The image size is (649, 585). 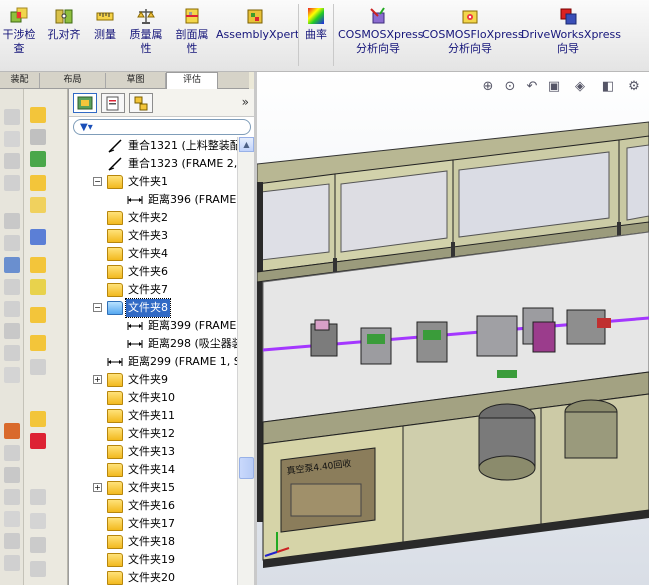 What do you see at coordinates (153, 577) in the screenshot?
I see `tree-folder-item: 文件夹20` at bounding box center [153, 577].